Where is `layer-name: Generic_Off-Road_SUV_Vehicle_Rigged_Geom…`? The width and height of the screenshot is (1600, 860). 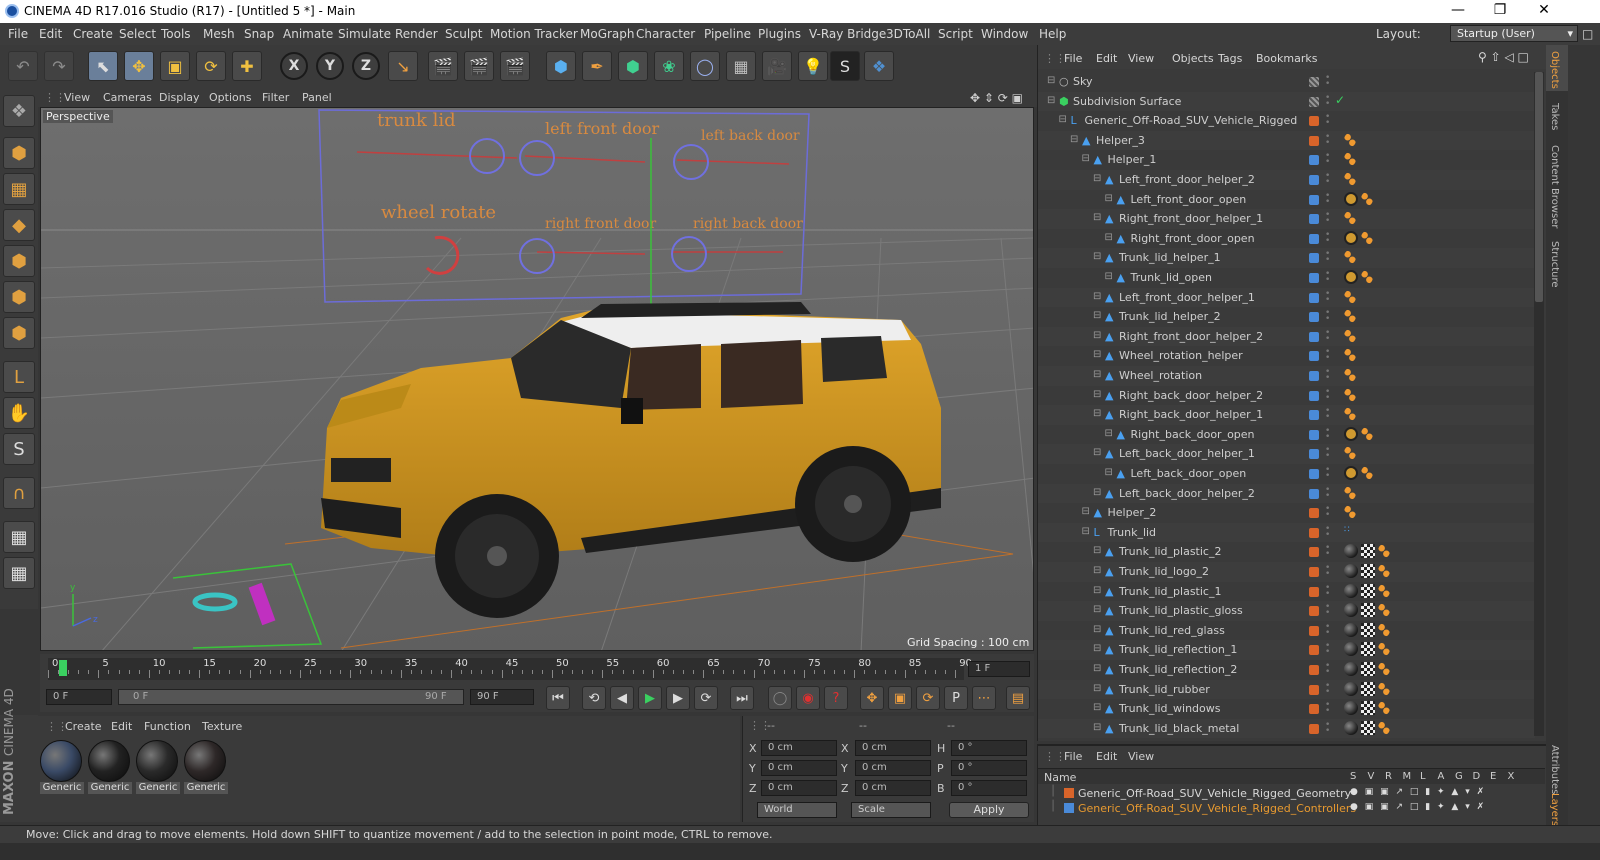
layer-name: Generic_Off-Road_SUV_Vehicle_Rigged_Geom… is located at coordinates (1214, 793).